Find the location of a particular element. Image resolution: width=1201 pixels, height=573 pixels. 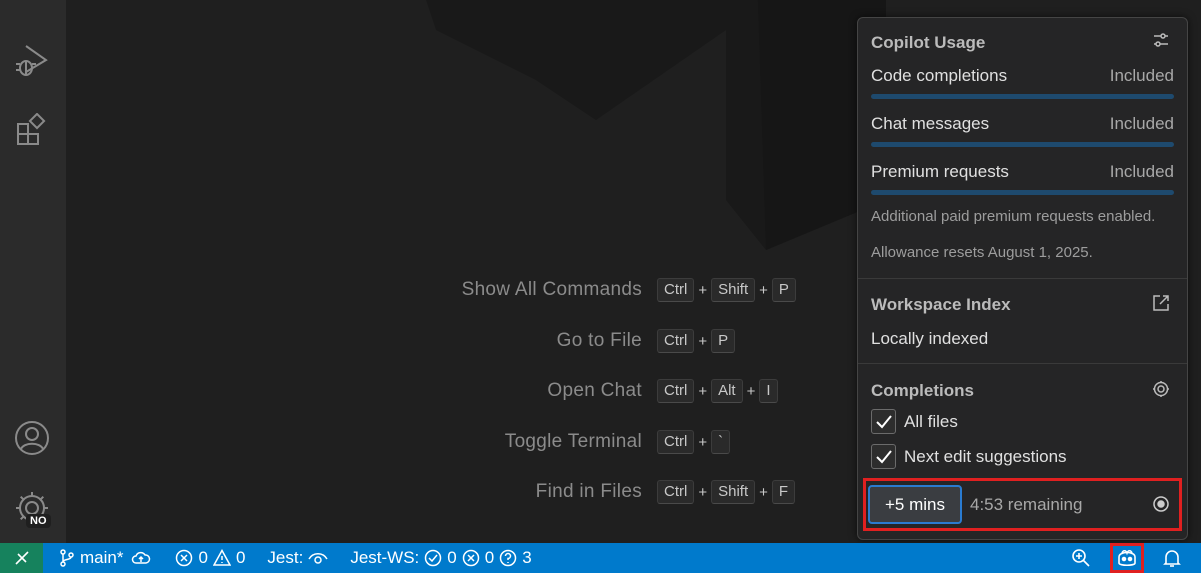

copilot-status-highlight is located at coordinates (1127, 558).